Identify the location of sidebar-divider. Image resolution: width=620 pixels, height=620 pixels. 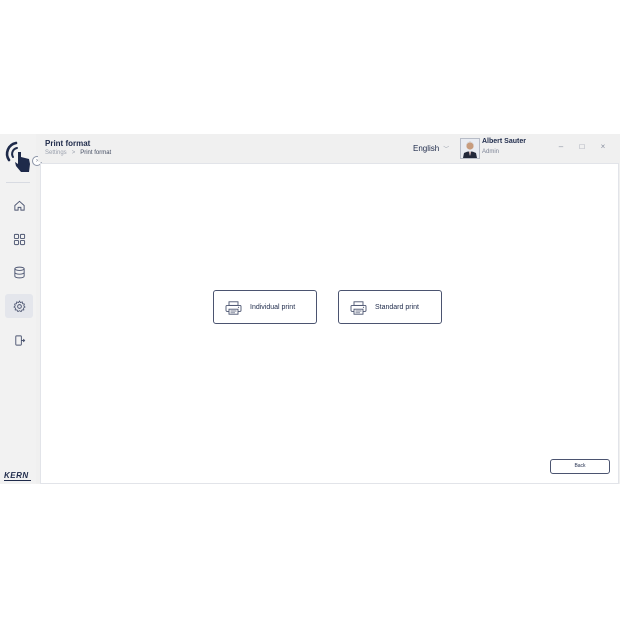
(18, 182).